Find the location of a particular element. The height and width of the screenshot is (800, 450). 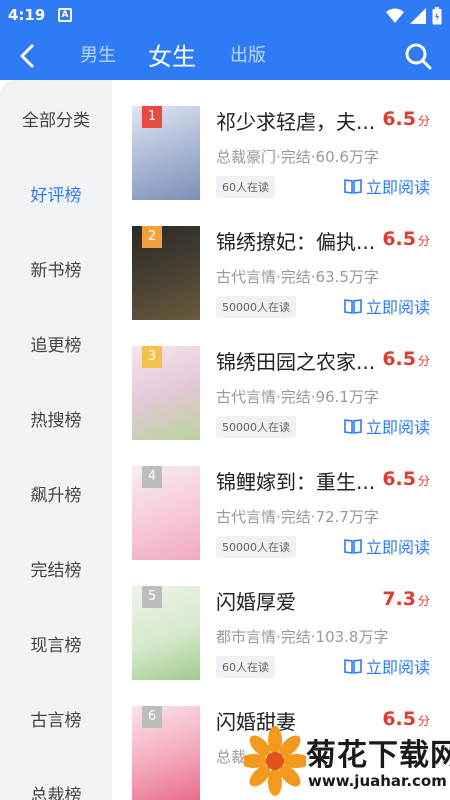

wifi-icon is located at coordinates (395, 15).